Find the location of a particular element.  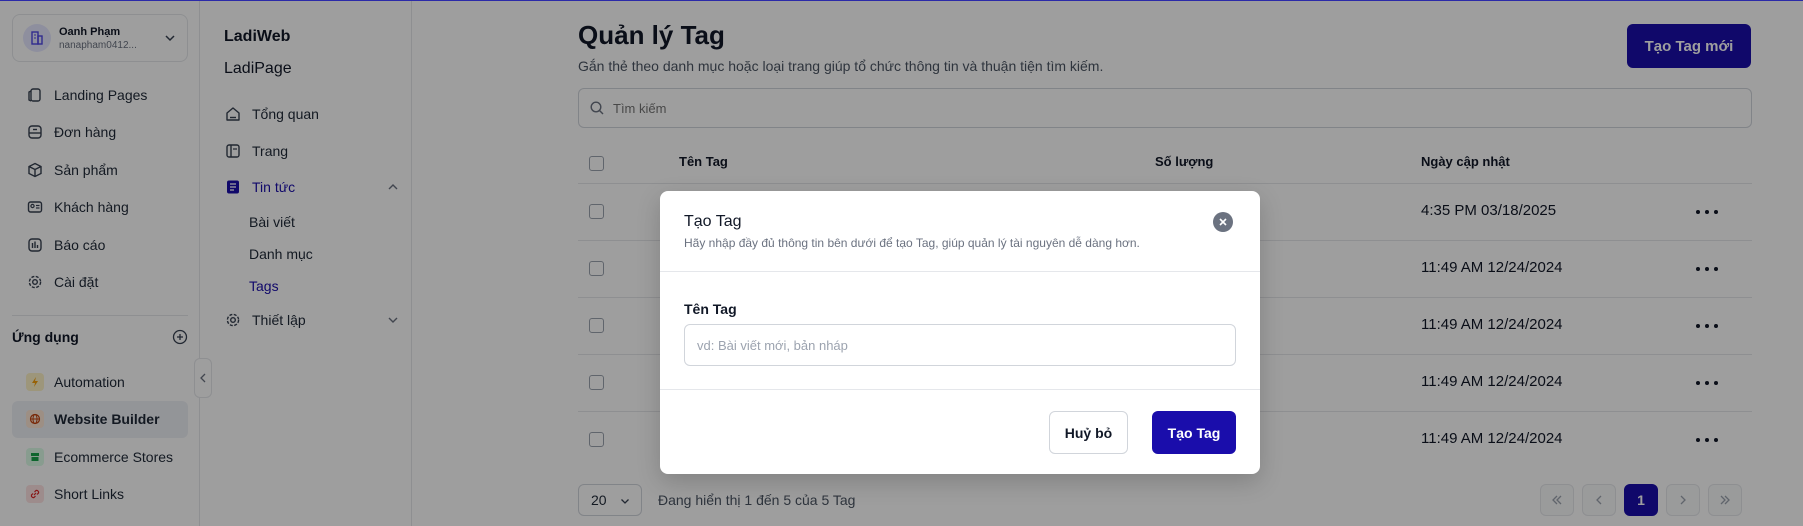

tag-name-label: Tên Tag is located at coordinates (710, 309).